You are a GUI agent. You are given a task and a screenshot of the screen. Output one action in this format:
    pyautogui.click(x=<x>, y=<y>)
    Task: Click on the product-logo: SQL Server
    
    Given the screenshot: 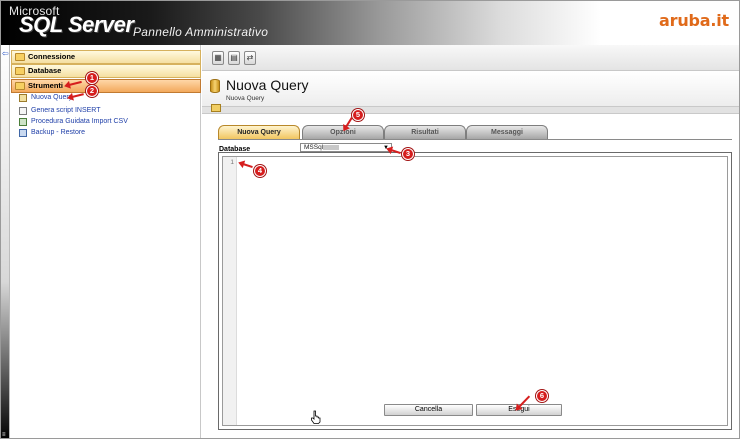 What is the action you would take?
    pyautogui.click(x=76, y=24)
    